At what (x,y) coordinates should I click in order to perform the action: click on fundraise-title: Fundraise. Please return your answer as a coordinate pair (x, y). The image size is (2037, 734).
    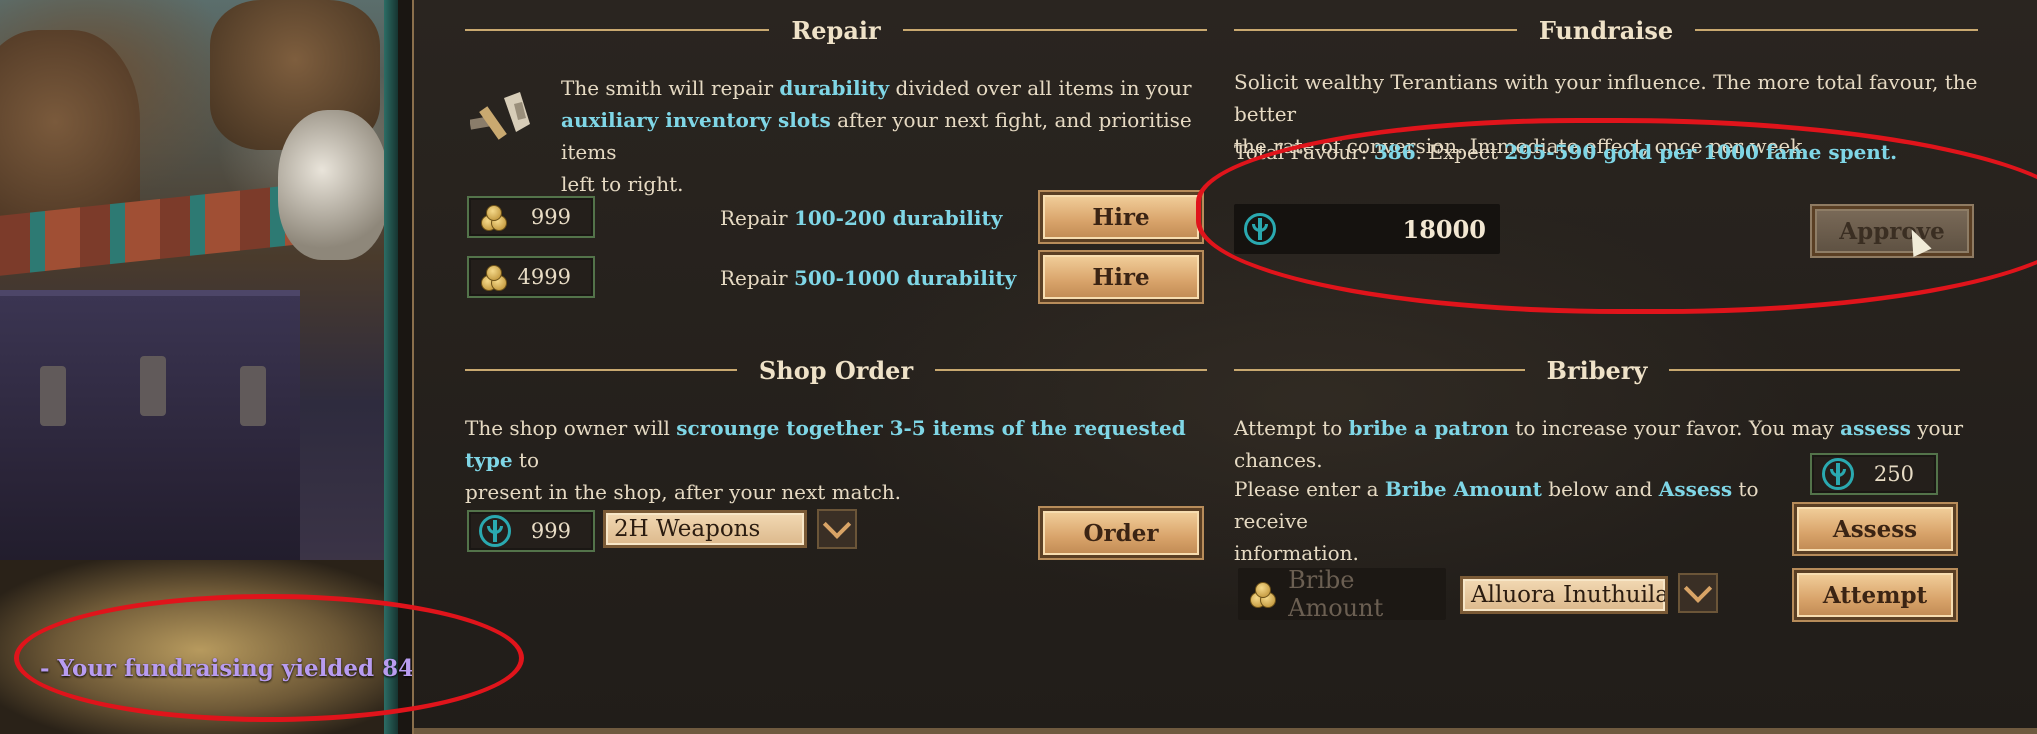
    Looking at the image, I should click on (1606, 30).